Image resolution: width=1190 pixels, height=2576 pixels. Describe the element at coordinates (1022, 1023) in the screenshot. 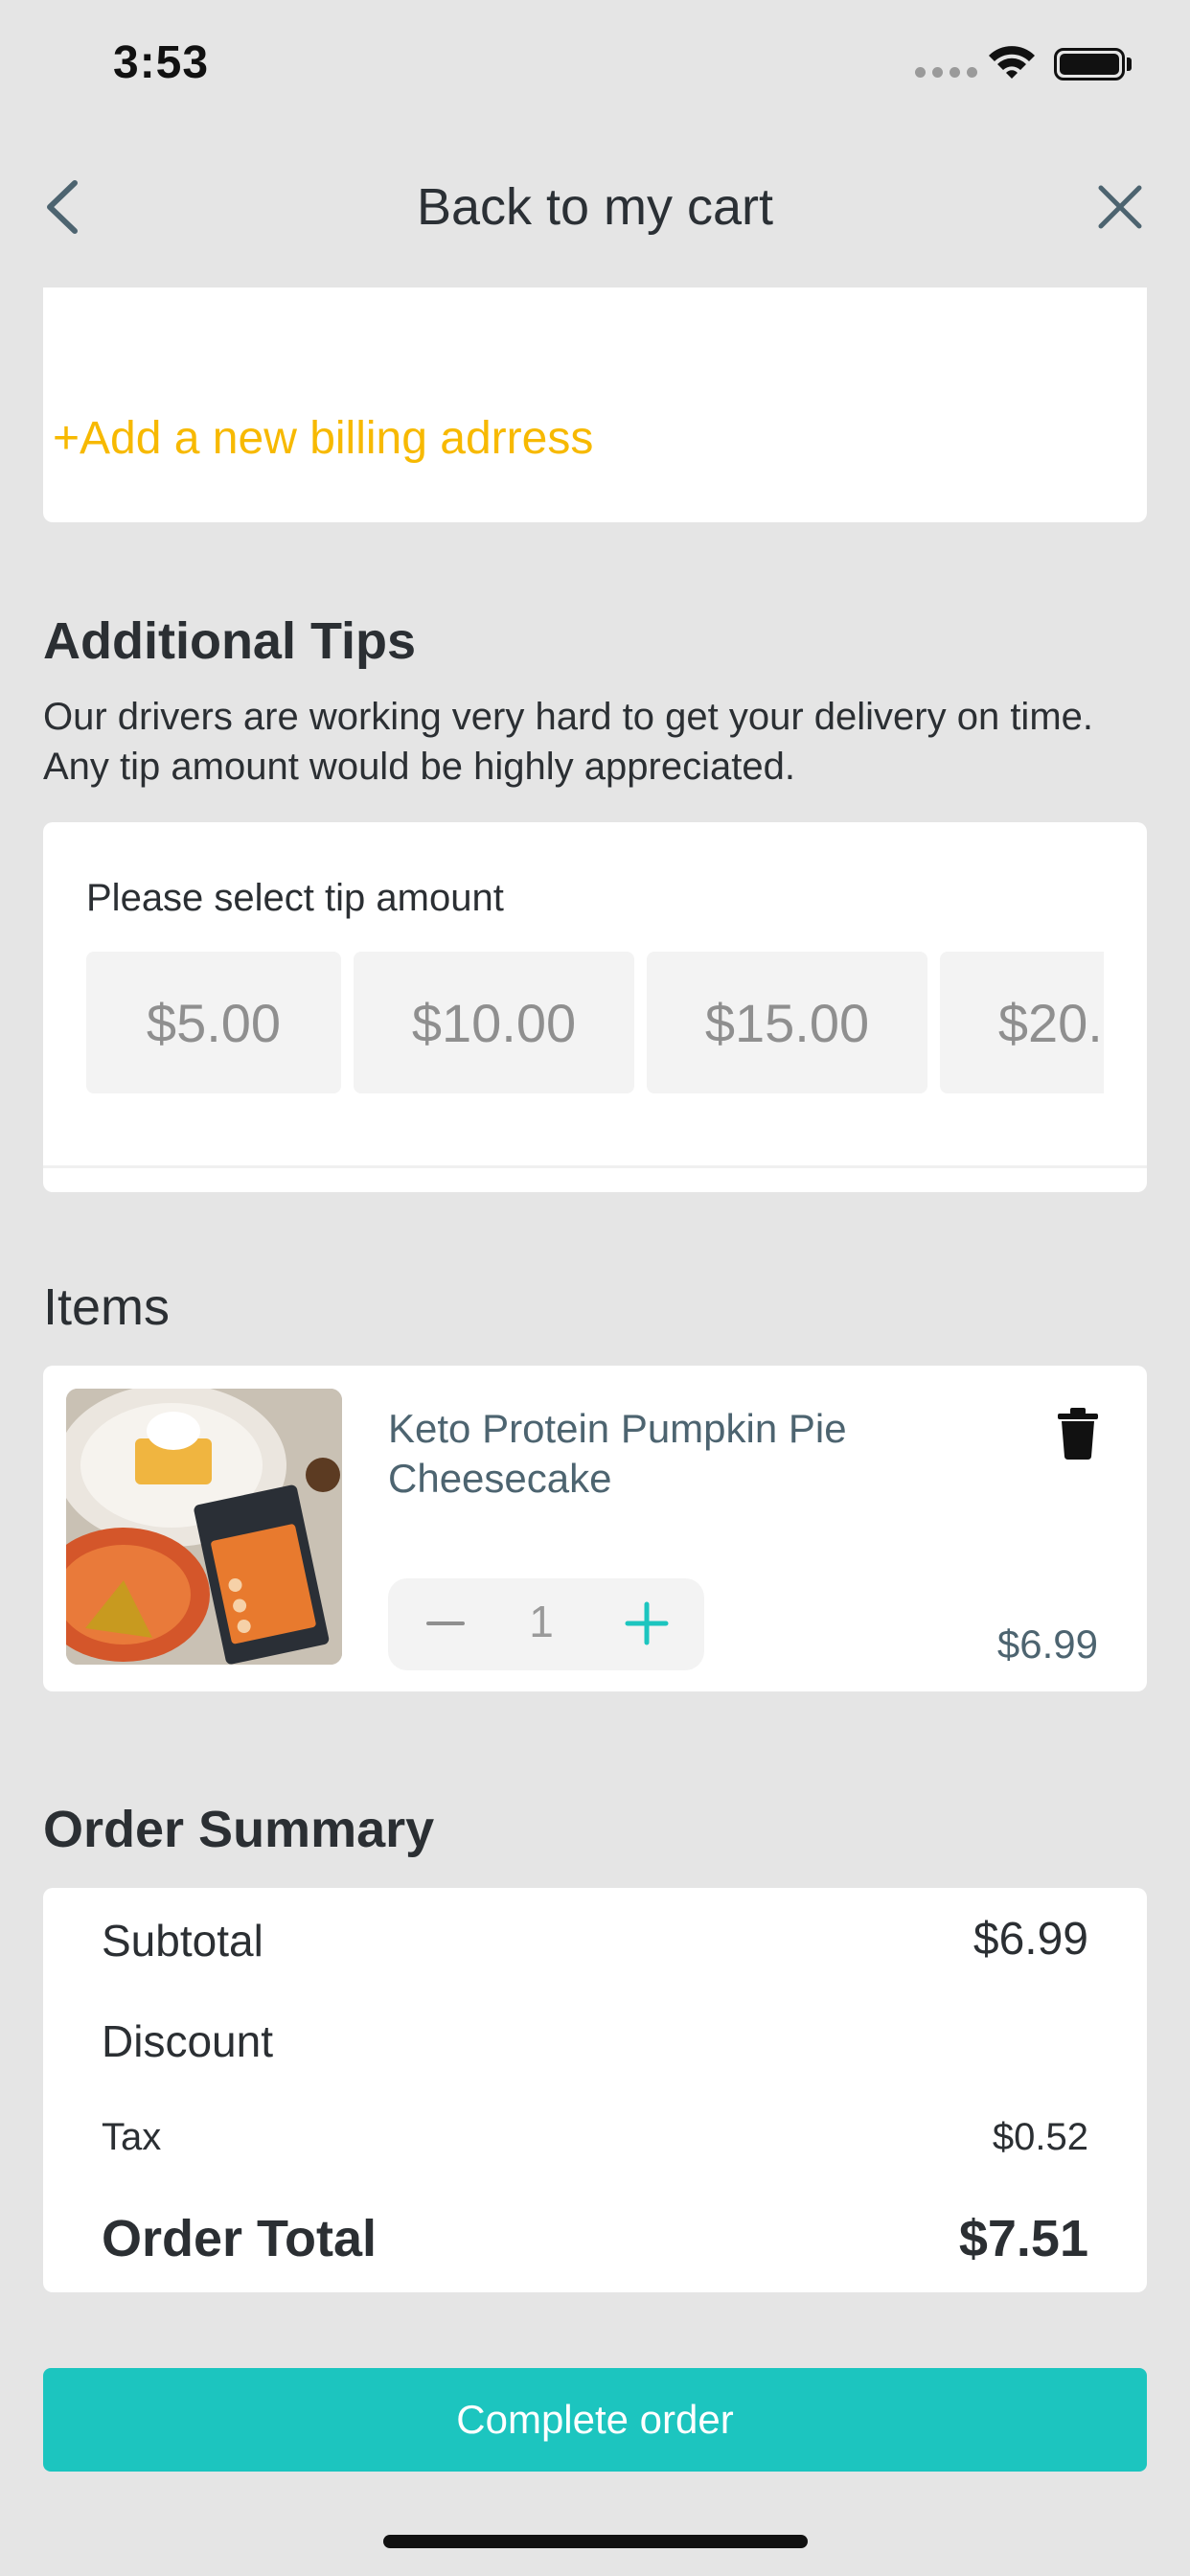

I see `tip-option-20: $20.00` at that location.